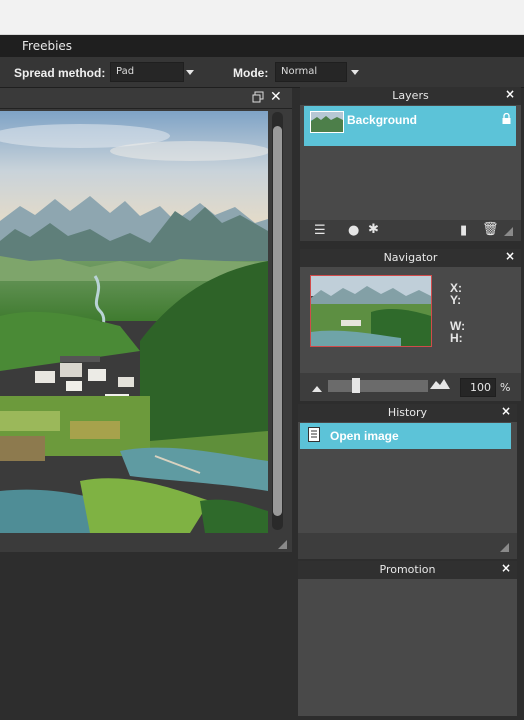  What do you see at coordinates (327, 122) in the screenshot?
I see `layer-thumbnail` at bounding box center [327, 122].